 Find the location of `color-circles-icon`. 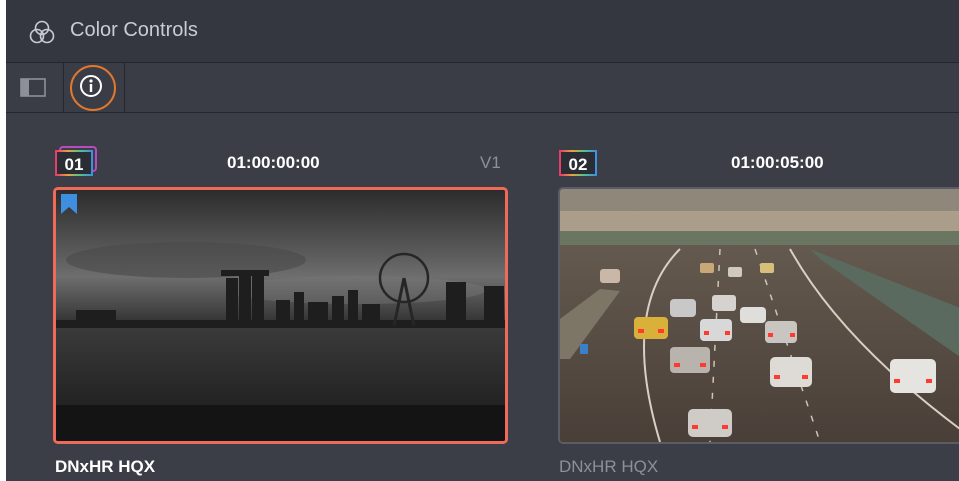

color-circles-icon is located at coordinates (42, 32).